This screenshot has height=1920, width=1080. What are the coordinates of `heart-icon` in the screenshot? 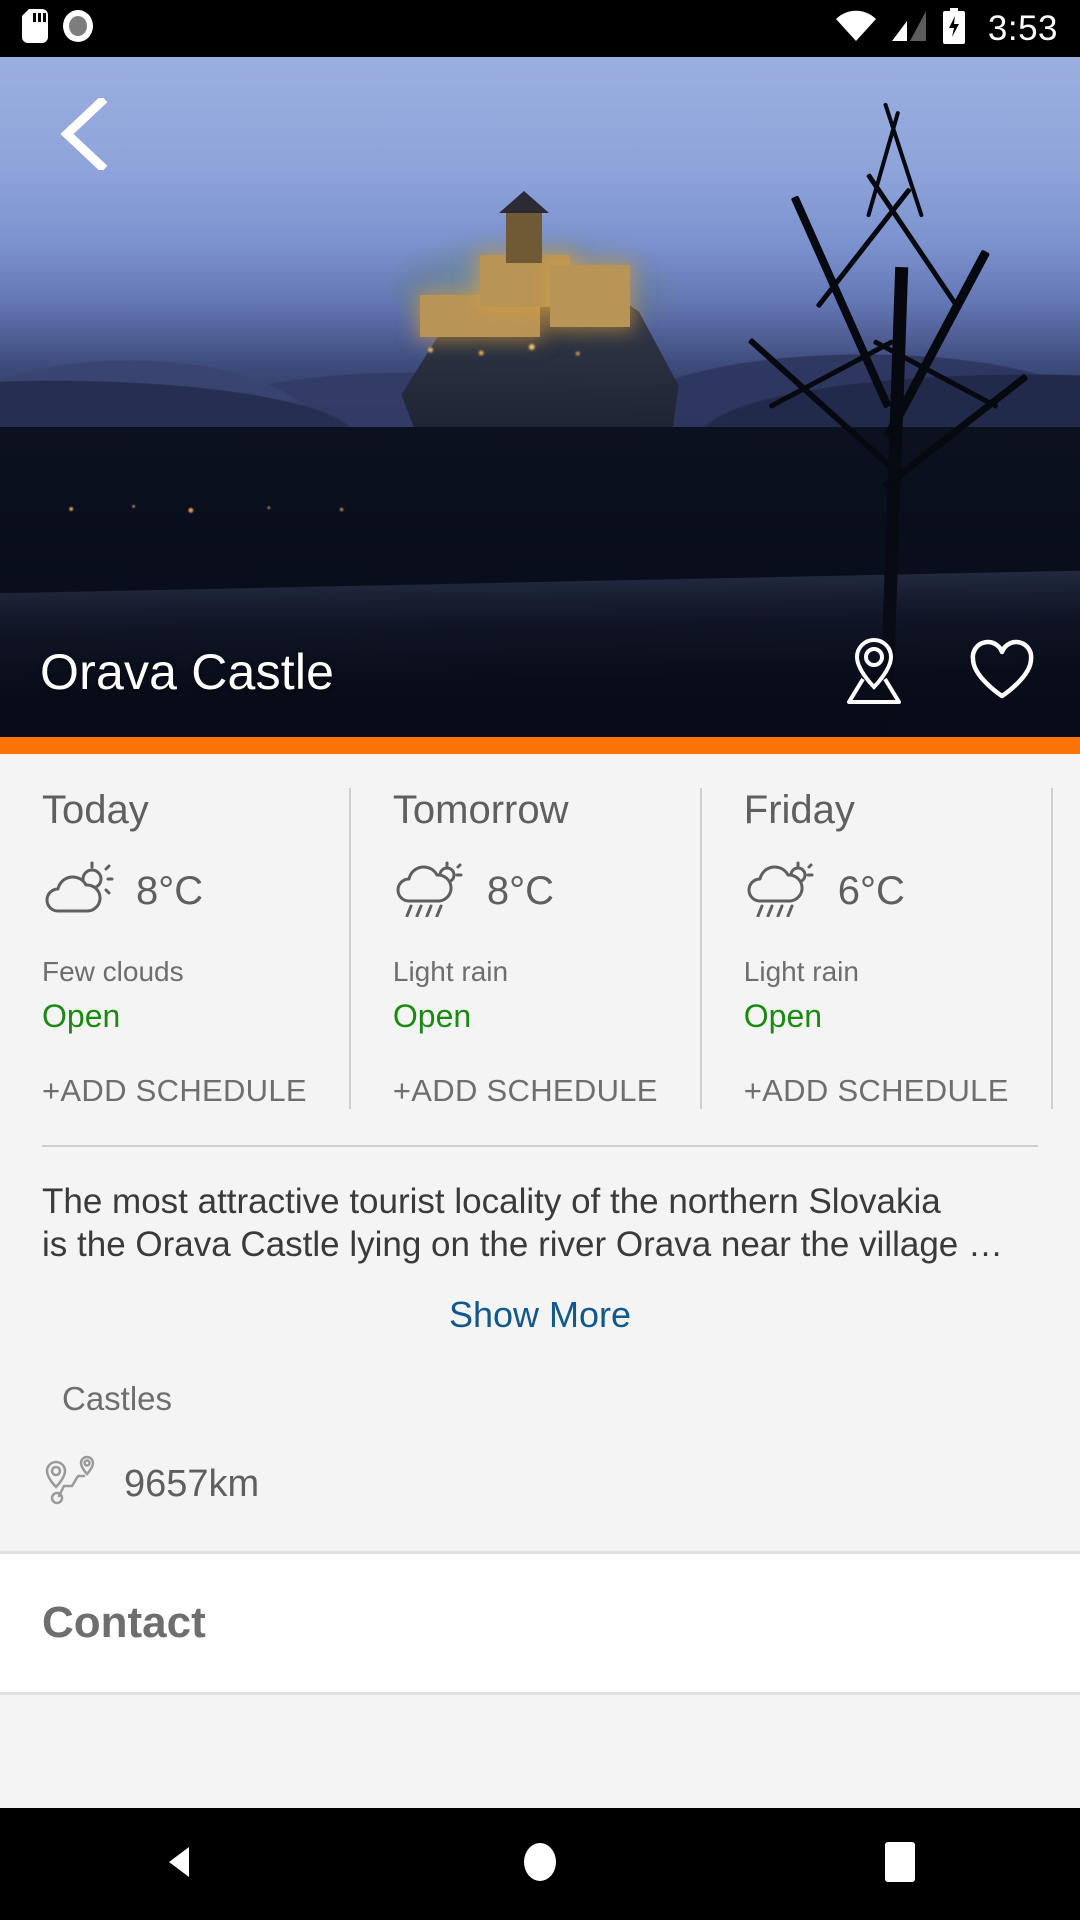 It's located at (1002, 672).